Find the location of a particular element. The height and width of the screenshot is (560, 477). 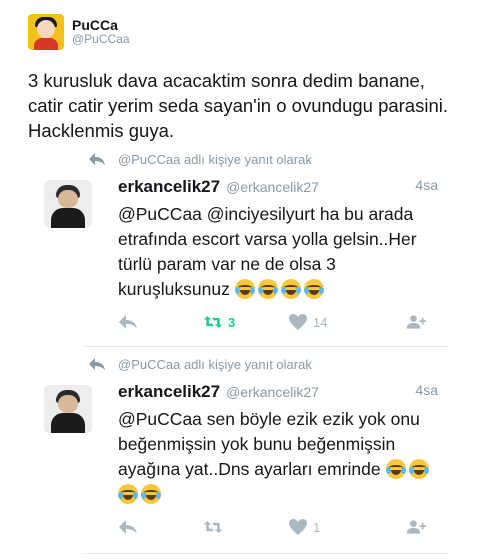

retweet-button: 3 is located at coordinates (219, 322).